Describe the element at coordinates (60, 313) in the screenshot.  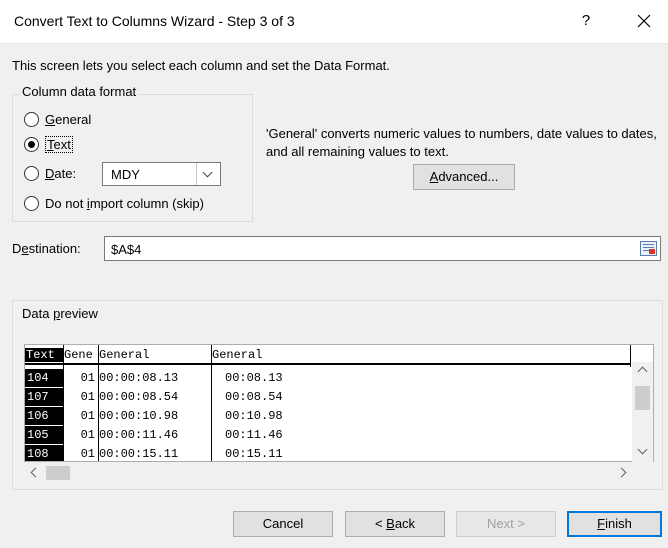
I see `data-preview-legend: Data preview` at that location.